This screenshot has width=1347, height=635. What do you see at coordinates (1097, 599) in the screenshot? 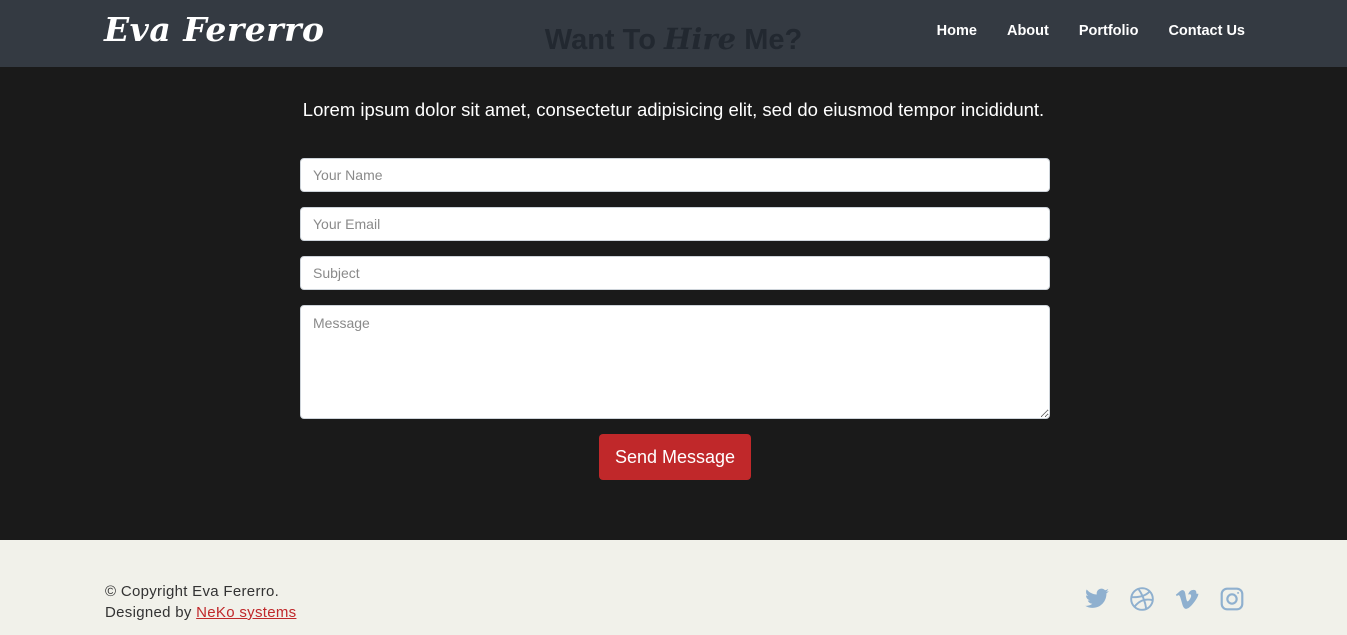
I see `twitter-icon` at bounding box center [1097, 599].